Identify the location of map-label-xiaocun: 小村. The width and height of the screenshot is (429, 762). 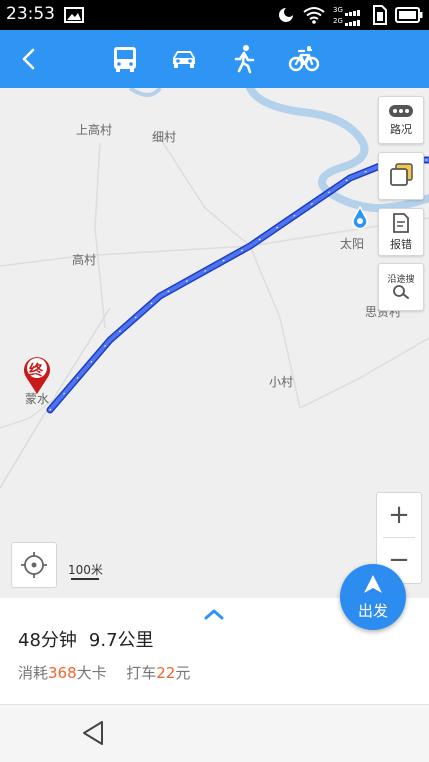
(281, 382).